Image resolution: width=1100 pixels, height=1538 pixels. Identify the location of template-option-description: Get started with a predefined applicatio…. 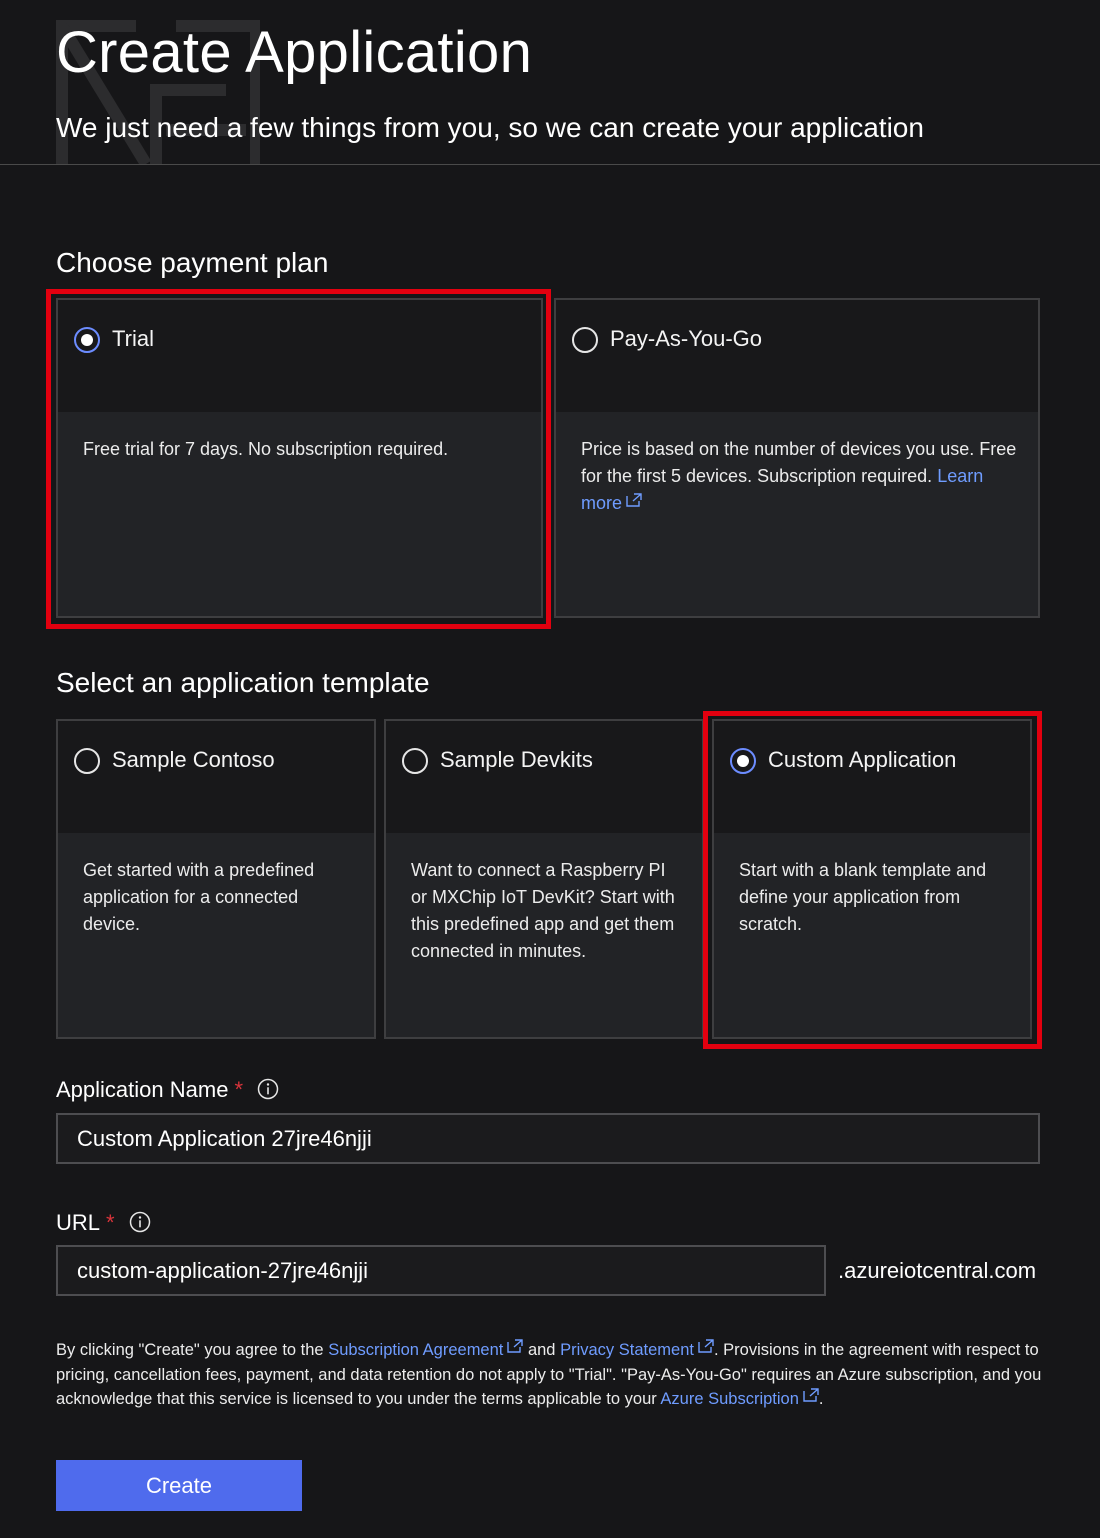
(199, 897).